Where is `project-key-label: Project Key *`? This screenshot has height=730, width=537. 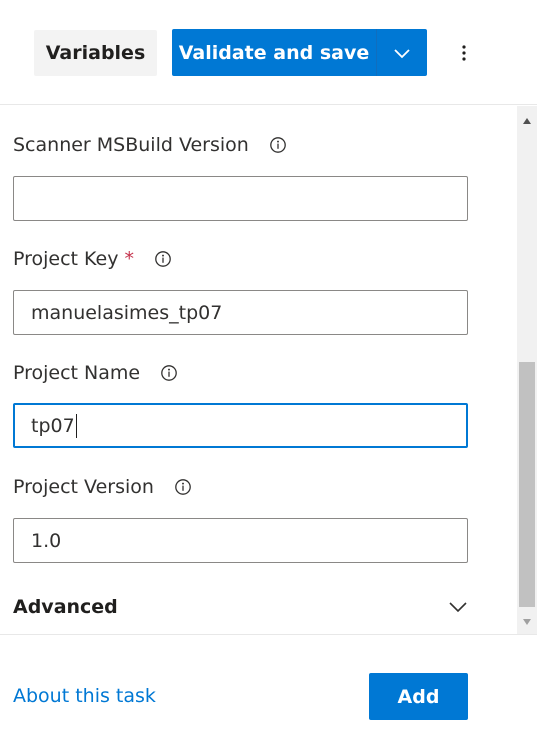
project-key-label: Project Key * is located at coordinates (92, 259).